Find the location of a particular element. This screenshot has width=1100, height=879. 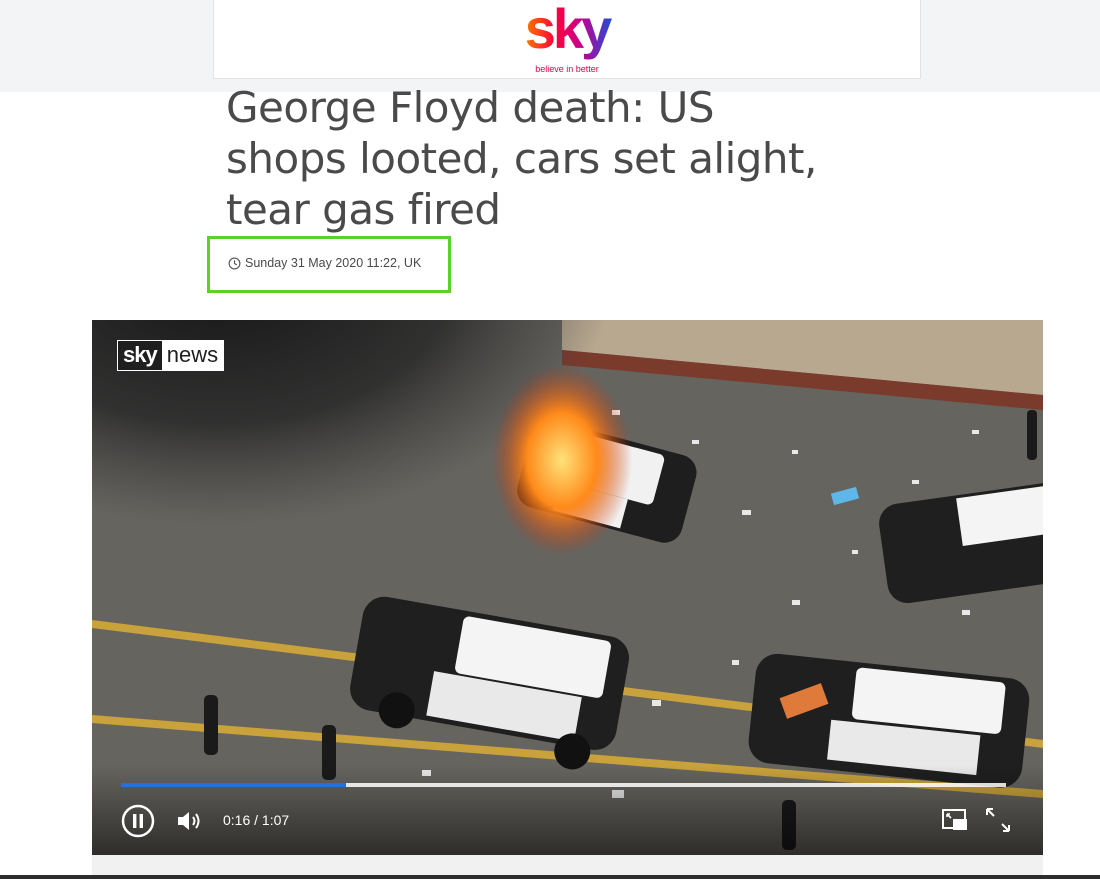

article-timestamp: Sunday 31 May 2020 11:22, UK is located at coordinates (324, 263).